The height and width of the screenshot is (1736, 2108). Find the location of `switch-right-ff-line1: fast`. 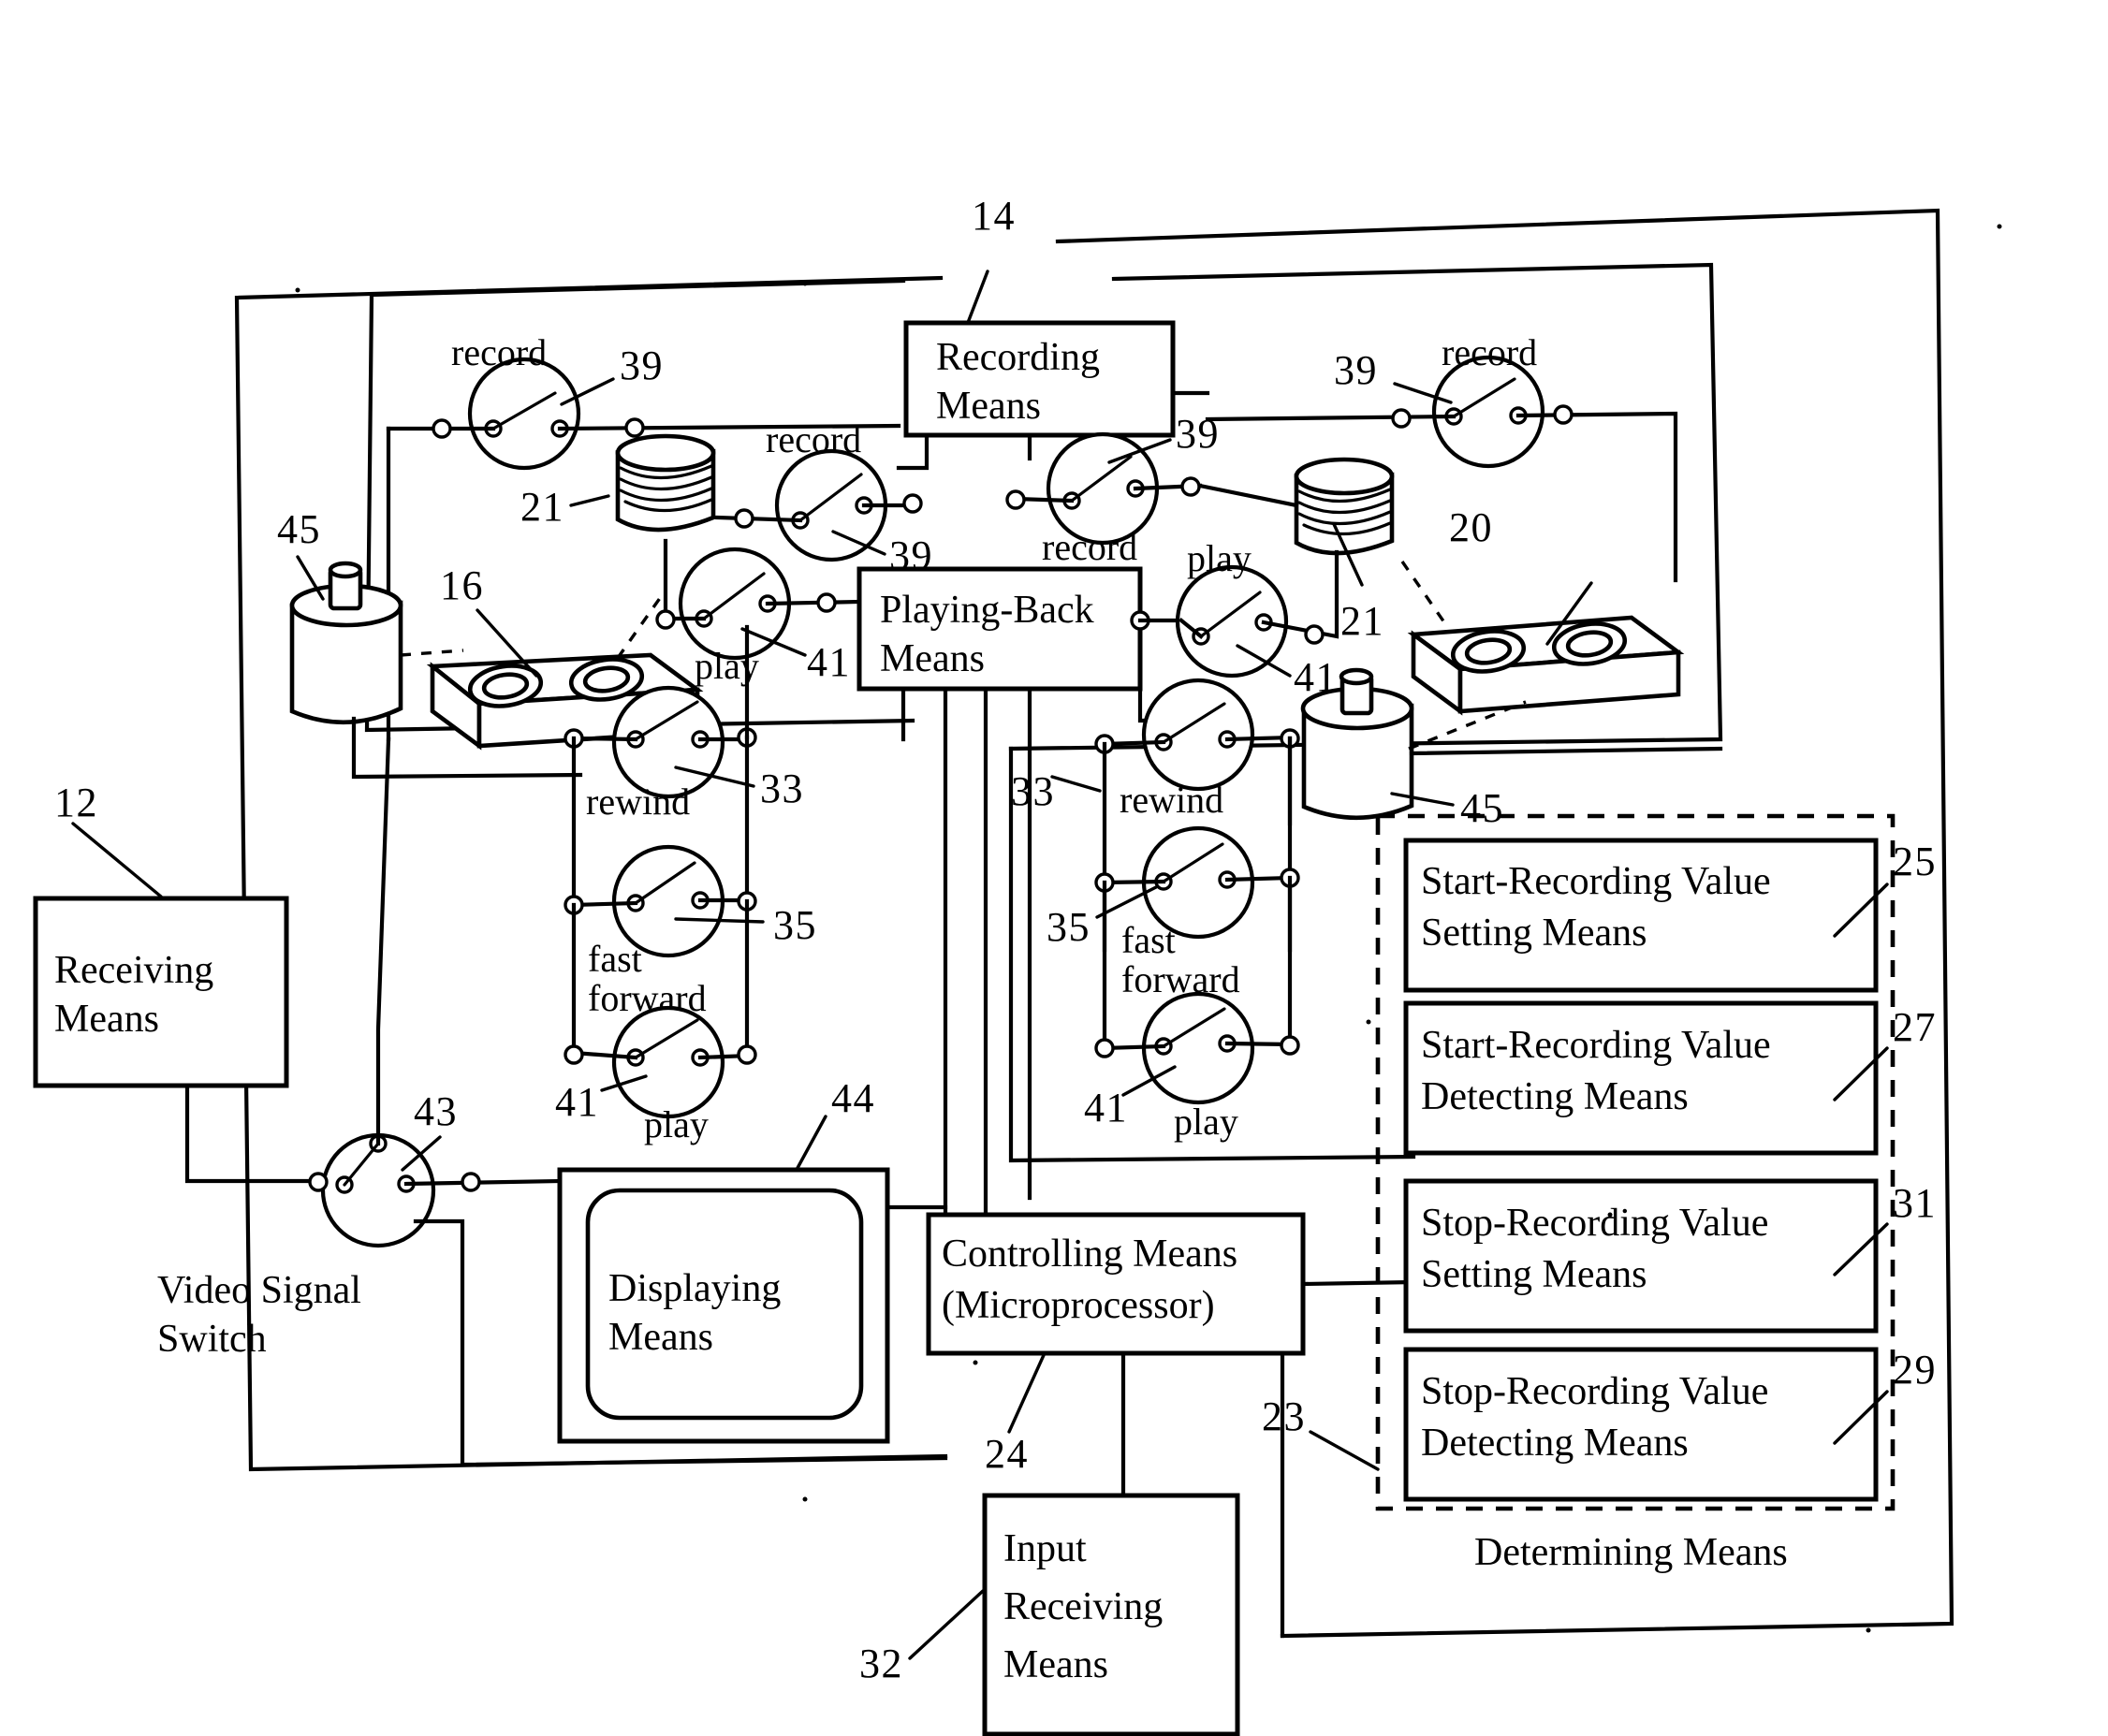

switch-right-ff-line1: fast is located at coordinates (1148, 940).